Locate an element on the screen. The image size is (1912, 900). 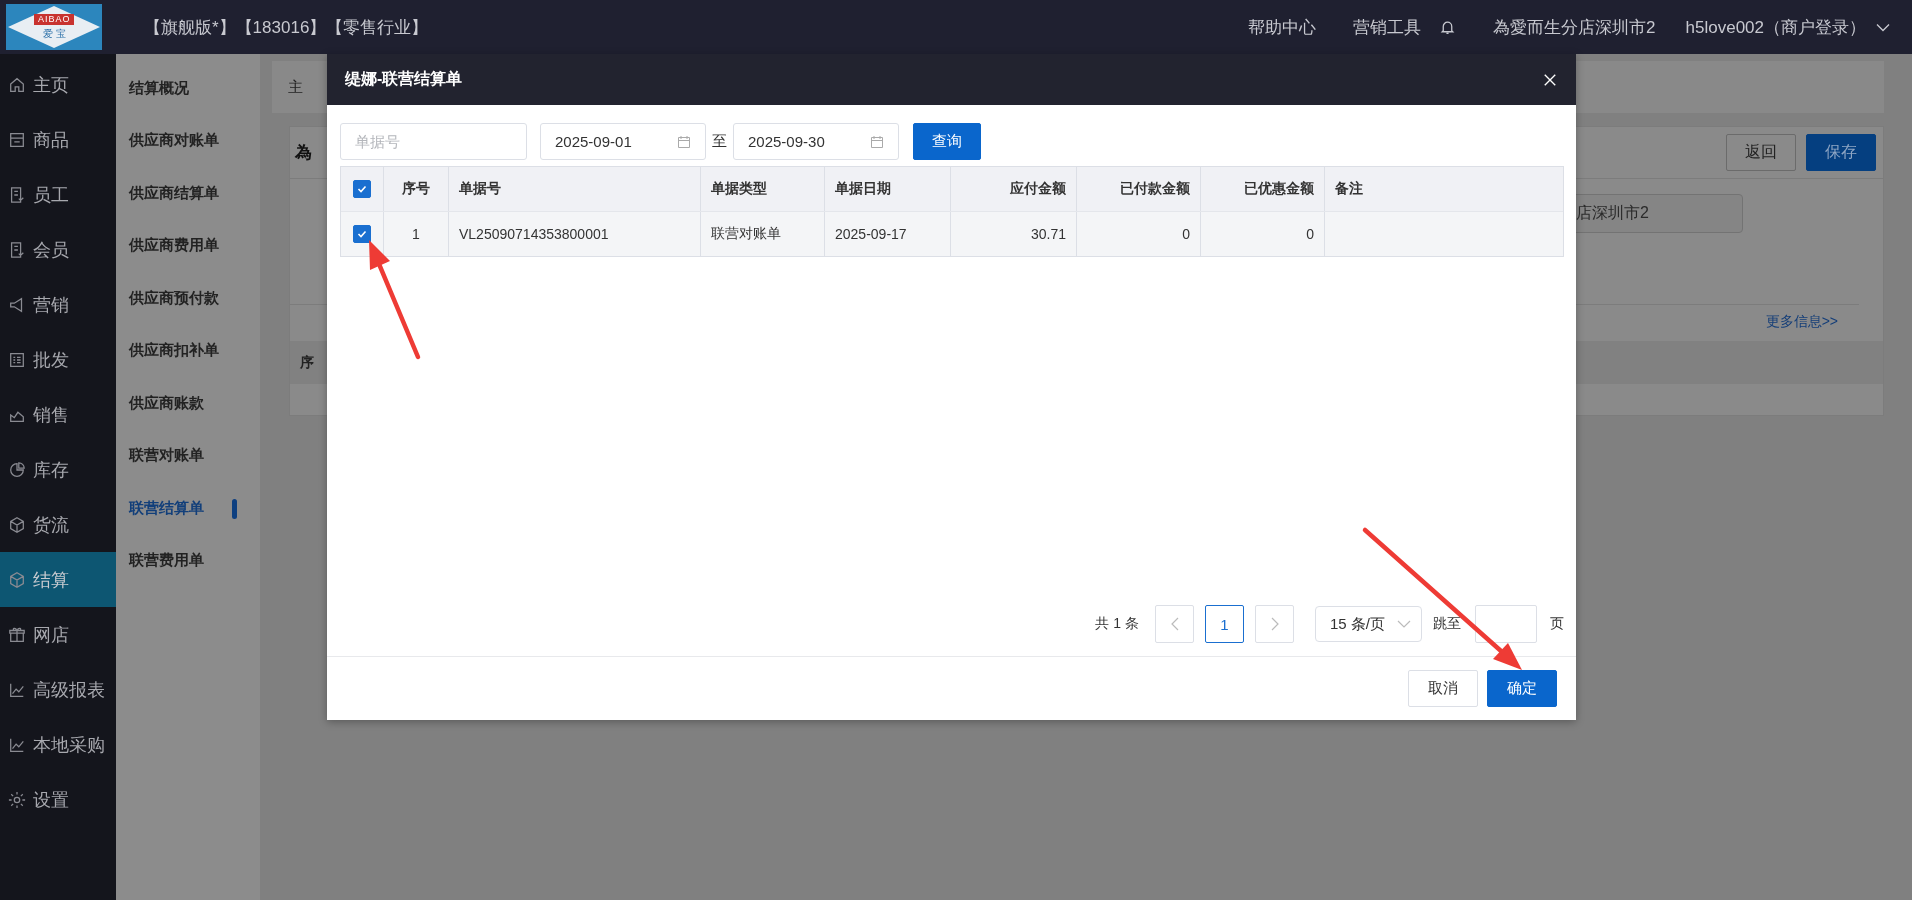
sidebar-item: 商品 is located at coordinates (58, 139).